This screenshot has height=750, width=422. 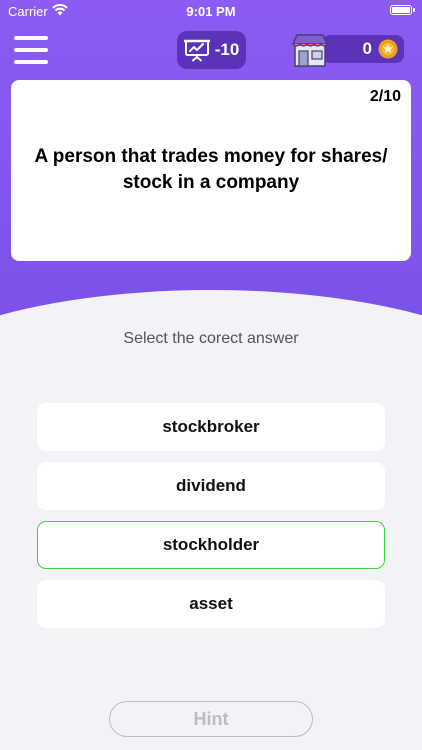 I want to click on store-button, so click(x=310, y=50).